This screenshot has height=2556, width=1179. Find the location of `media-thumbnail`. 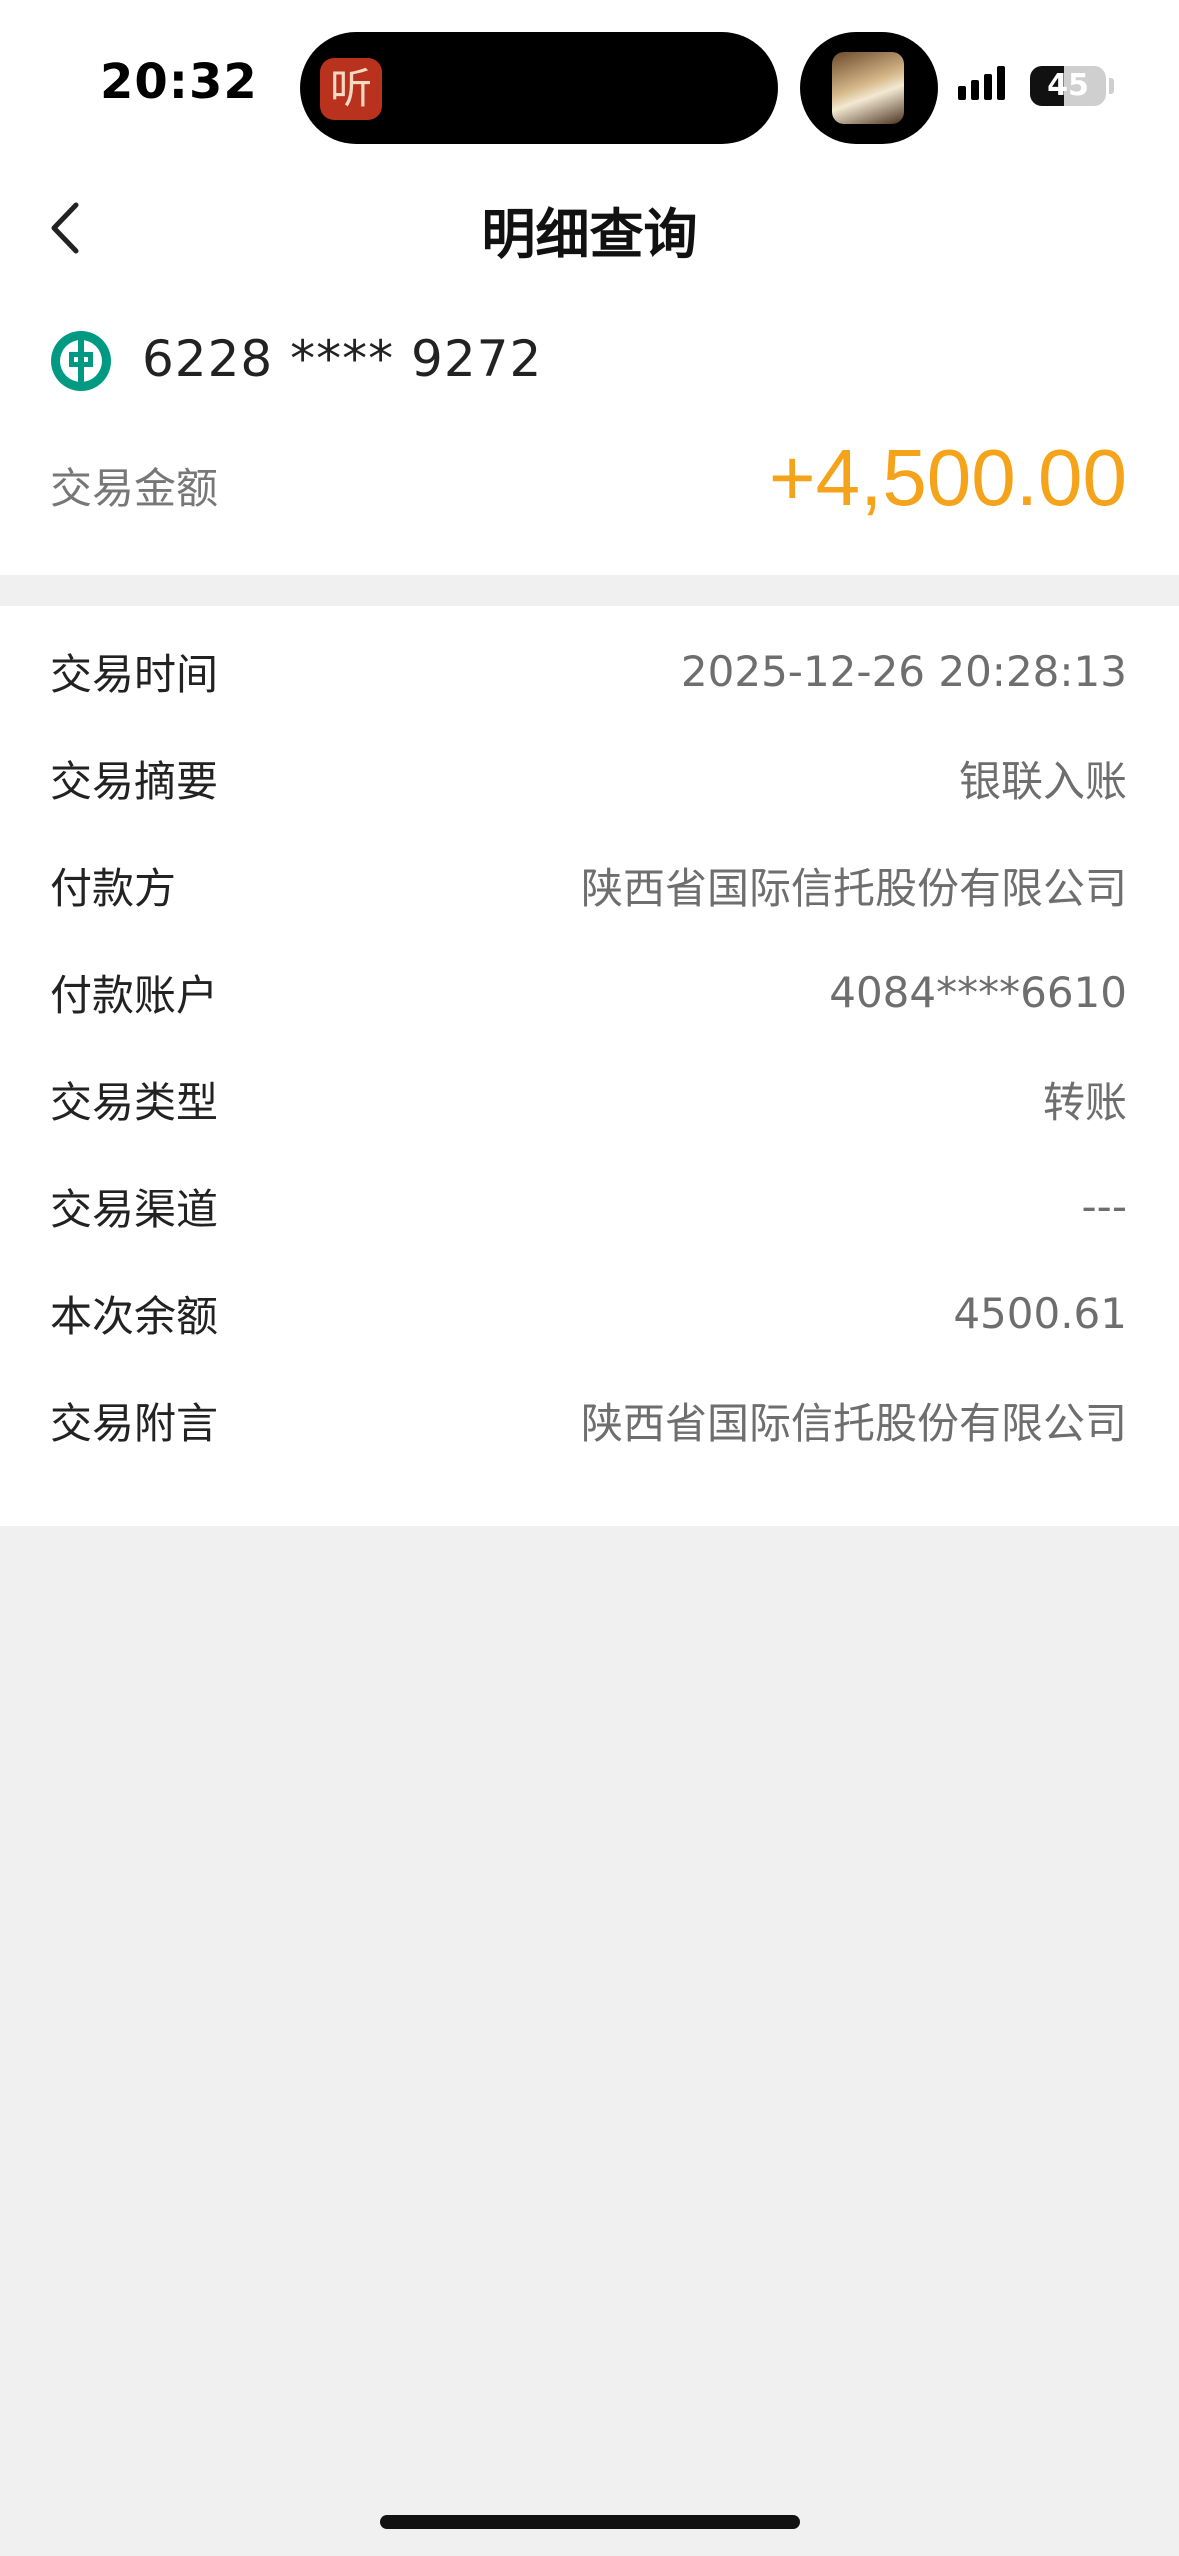

media-thumbnail is located at coordinates (868, 88).